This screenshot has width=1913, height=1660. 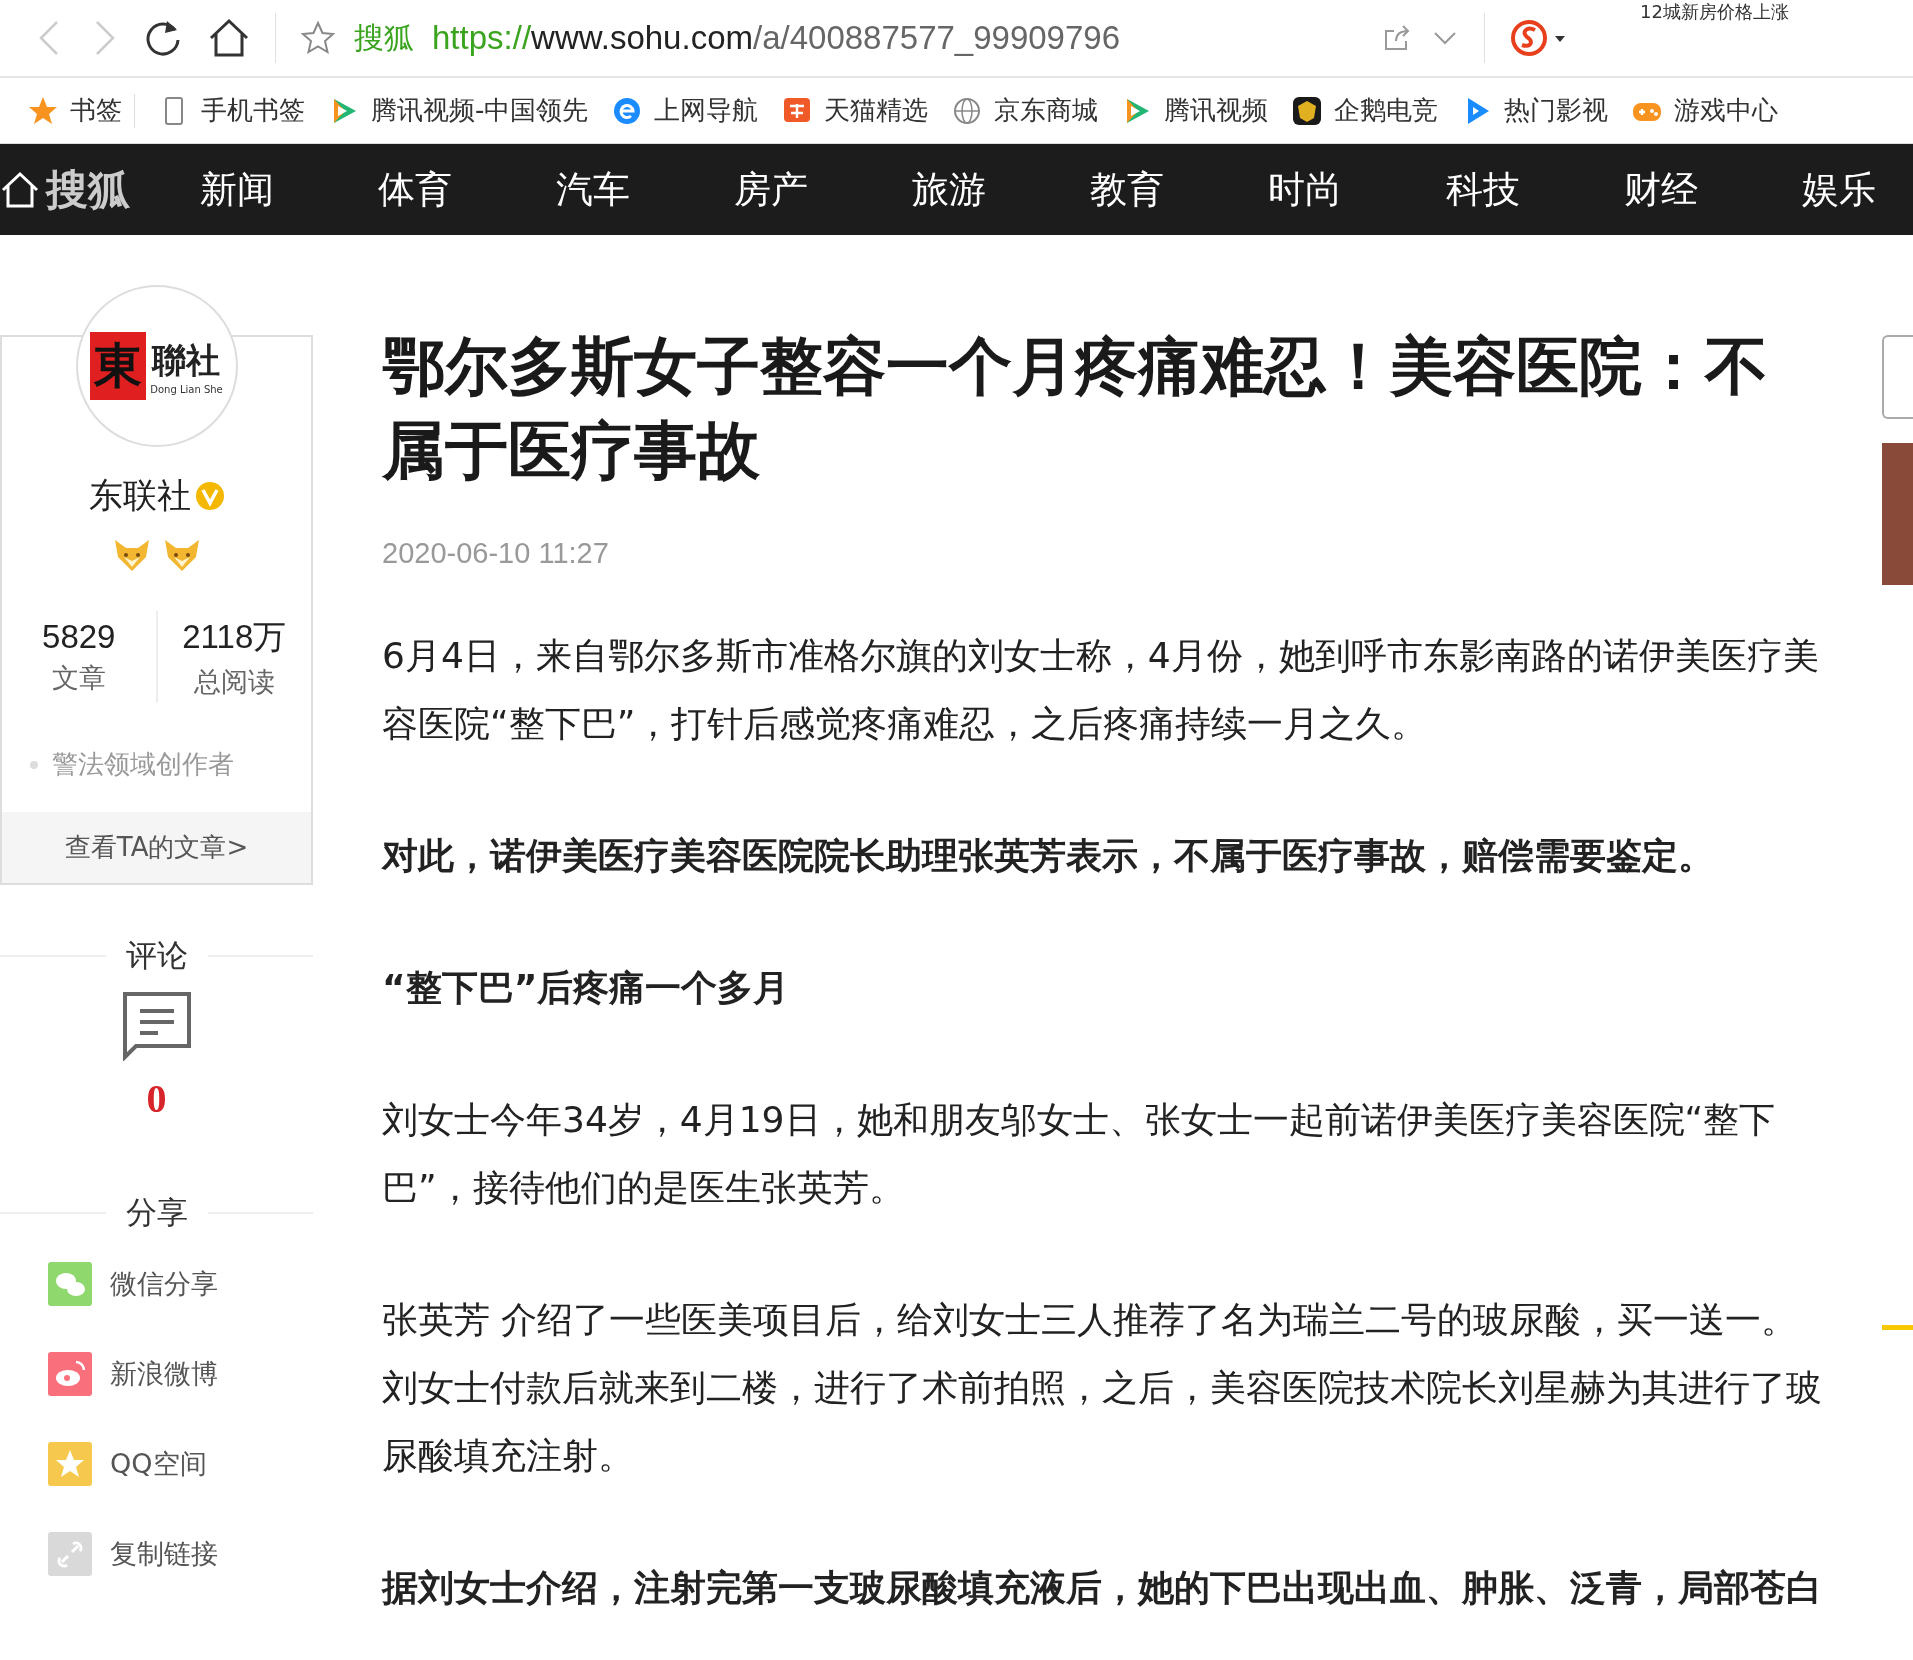 What do you see at coordinates (467, 189) in the screenshot?
I see `nav-link: 体育` at bounding box center [467, 189].